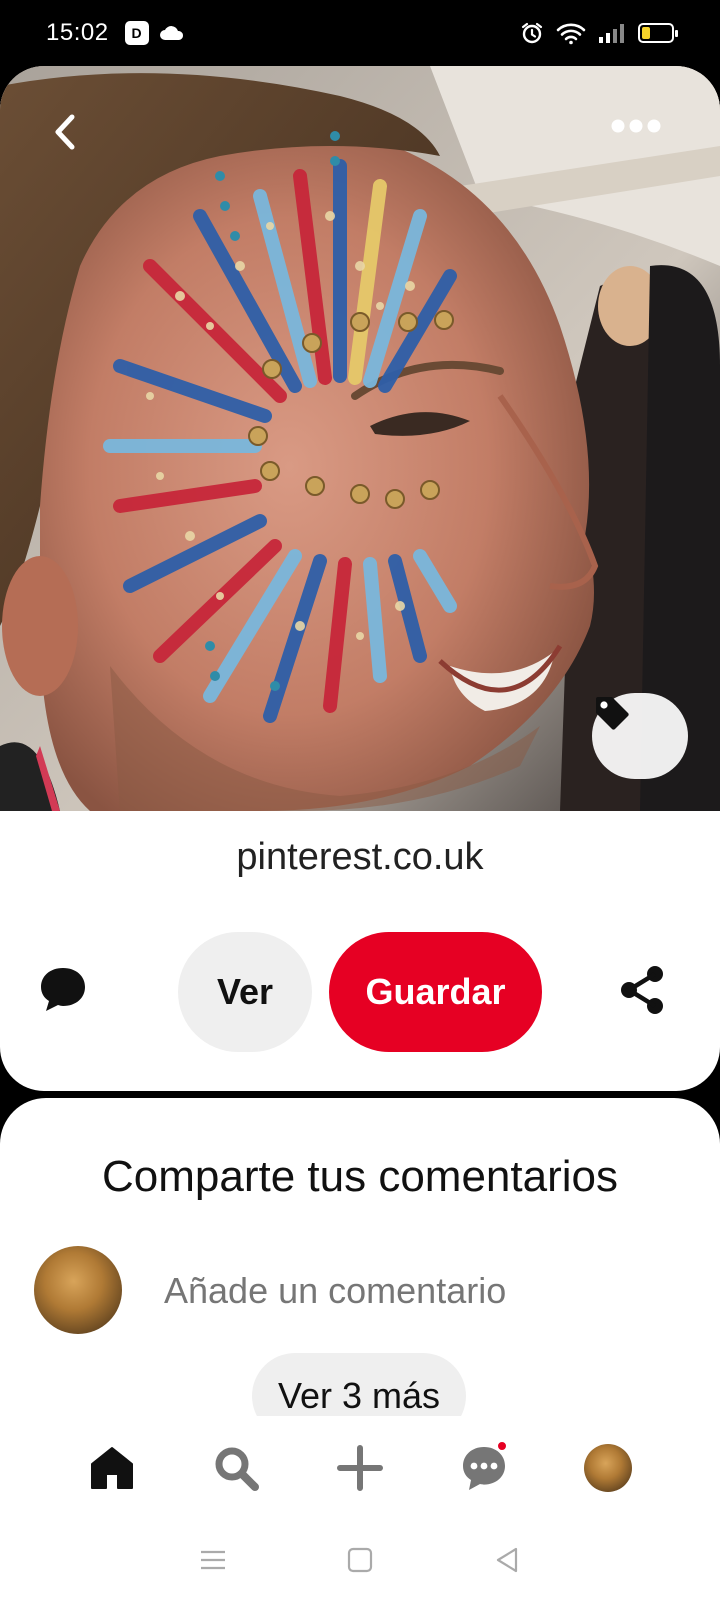  I want to click on user-avatar, so click(78, 1290).